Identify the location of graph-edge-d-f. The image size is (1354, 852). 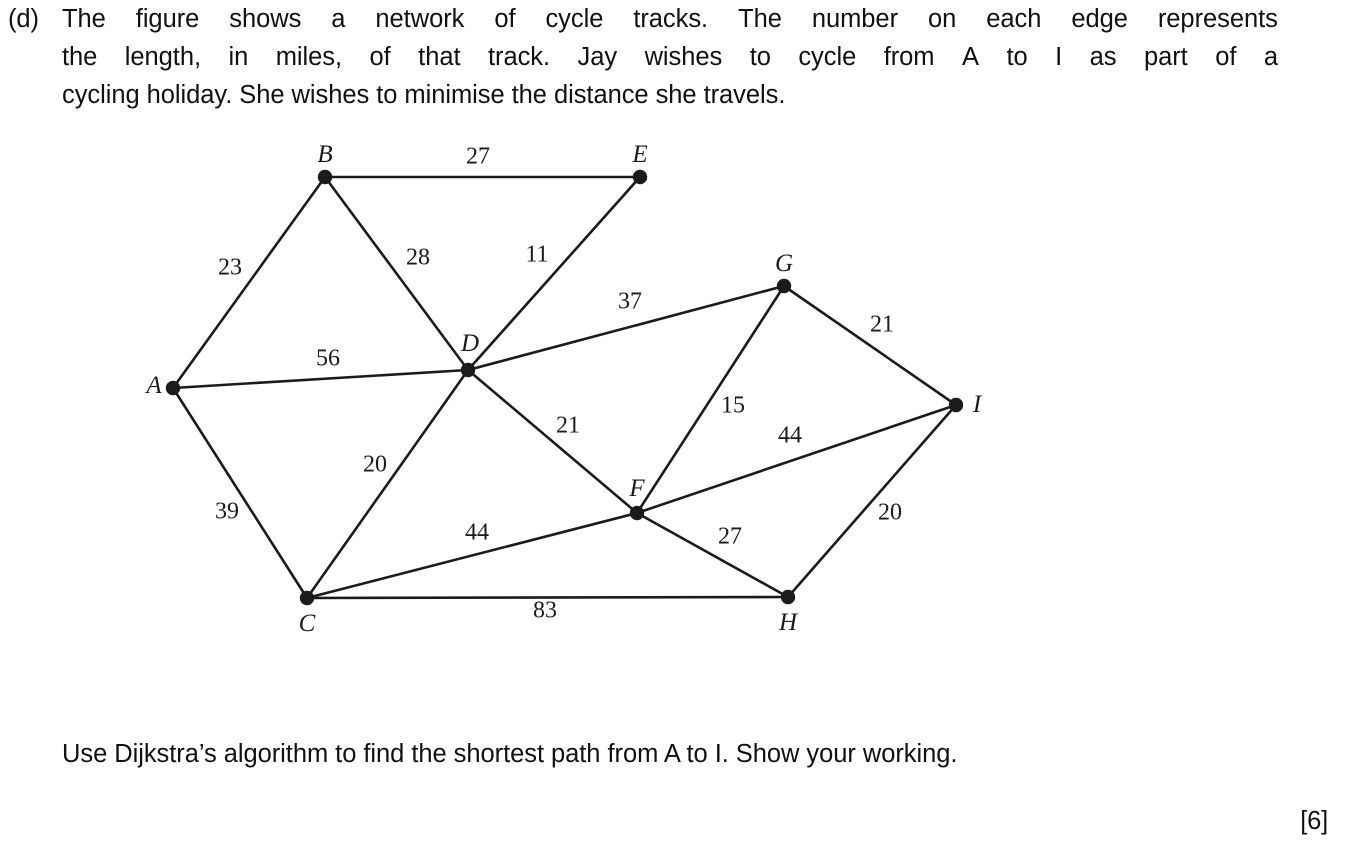
(552, 441).